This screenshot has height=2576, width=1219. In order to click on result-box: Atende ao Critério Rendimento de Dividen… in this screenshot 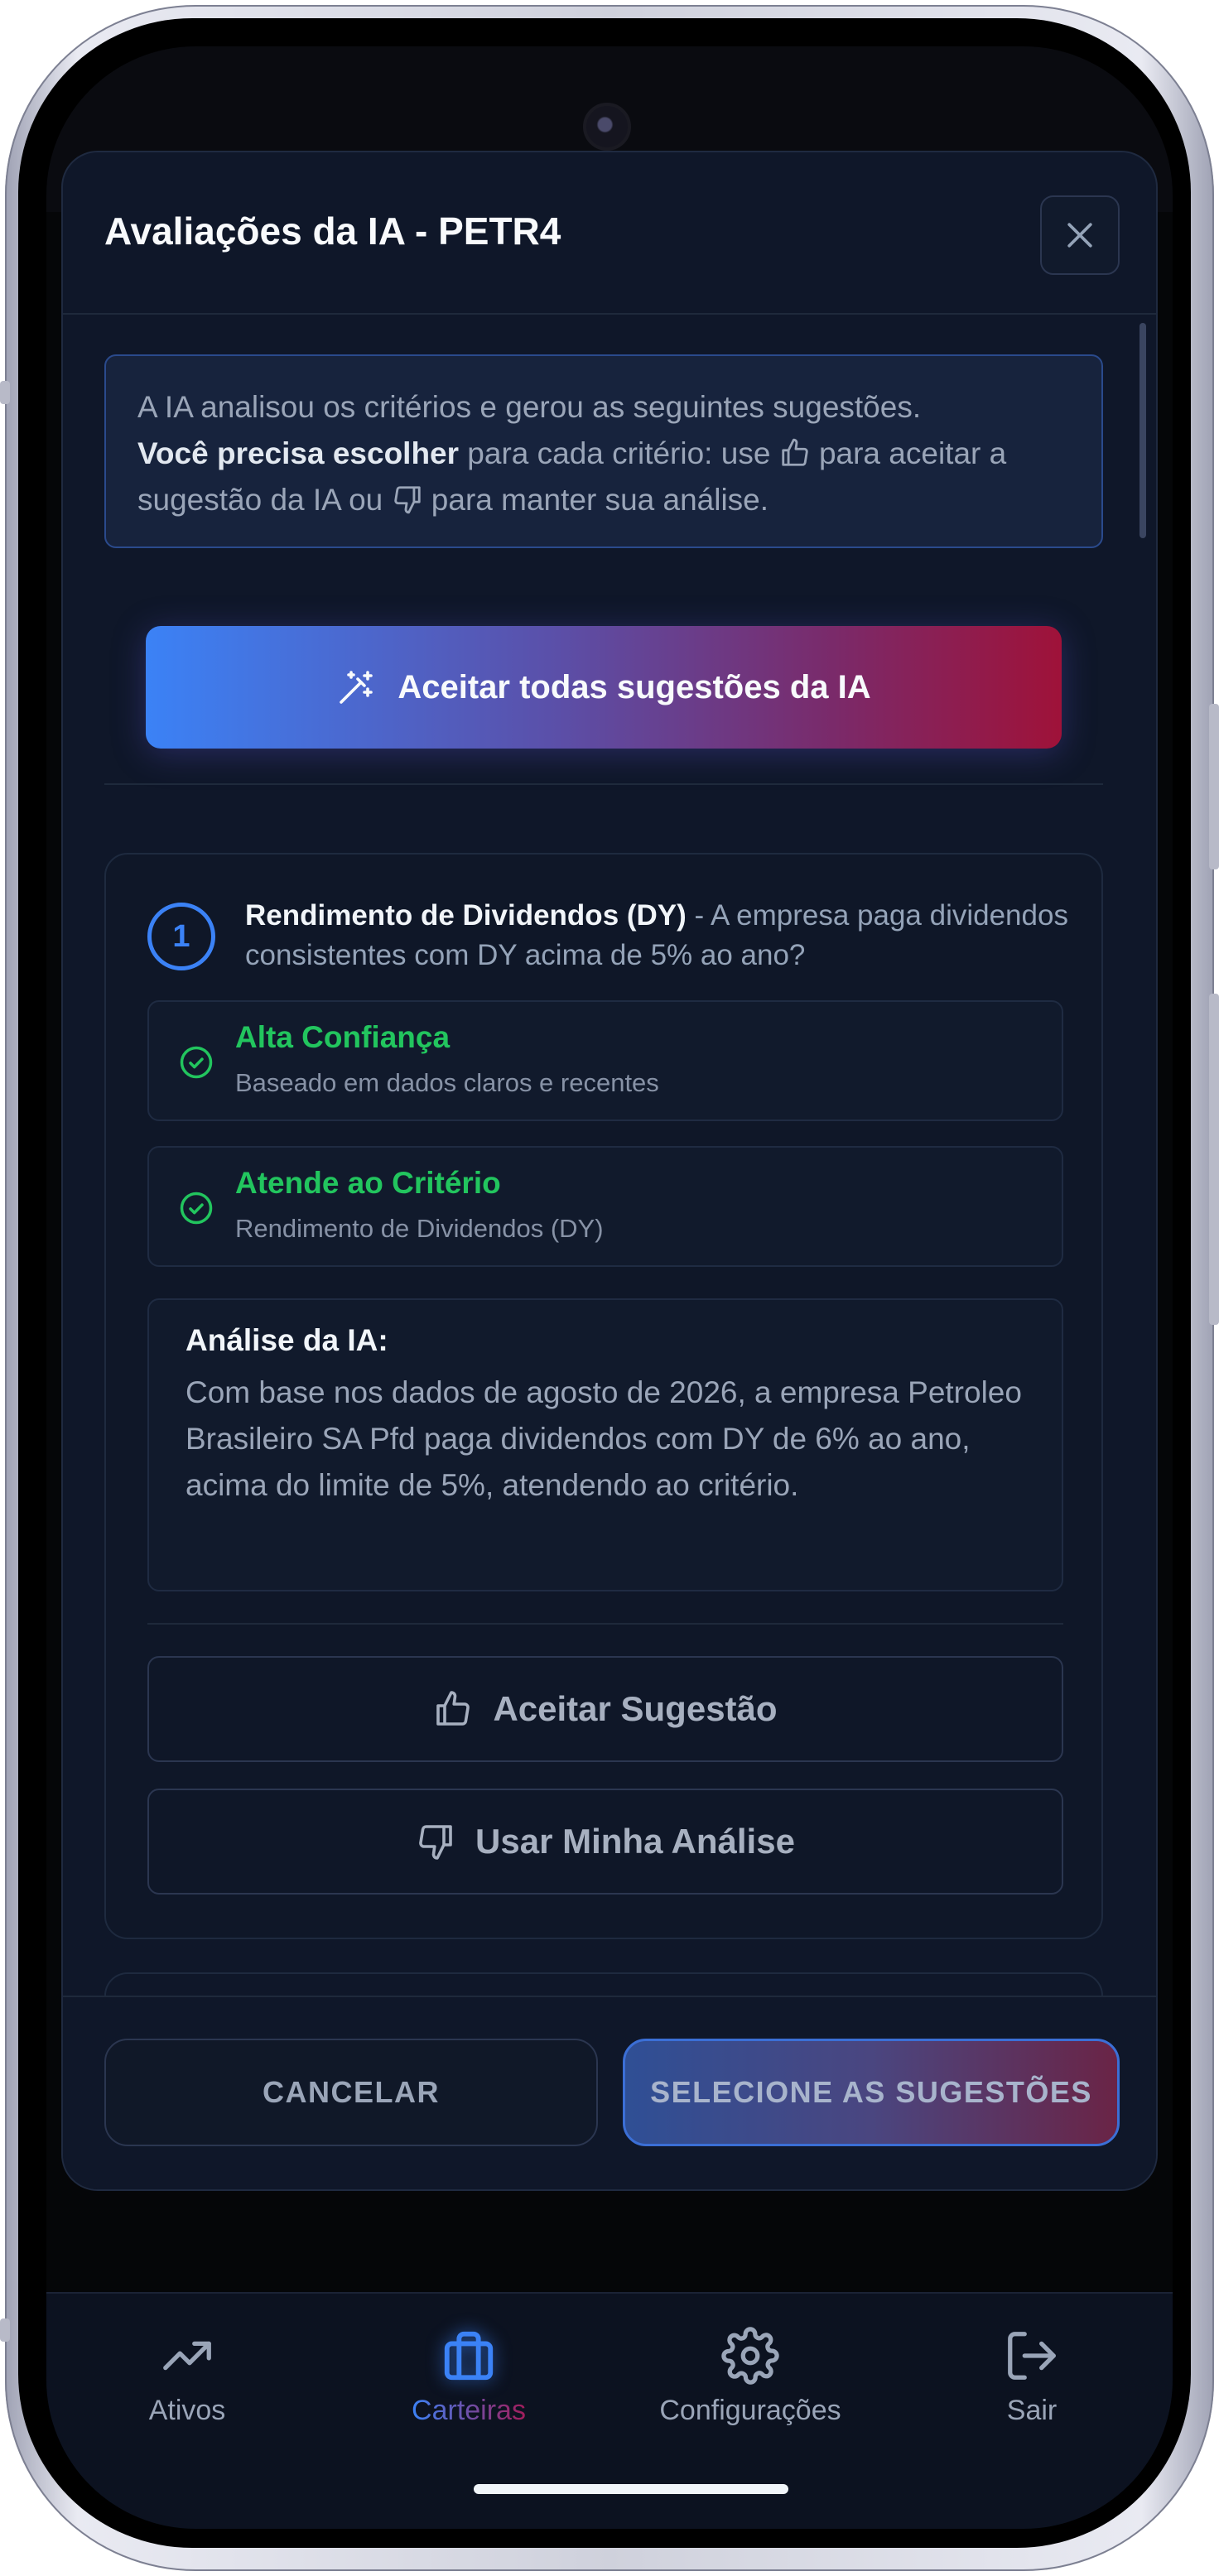, I will do `click(605, 1206)`.